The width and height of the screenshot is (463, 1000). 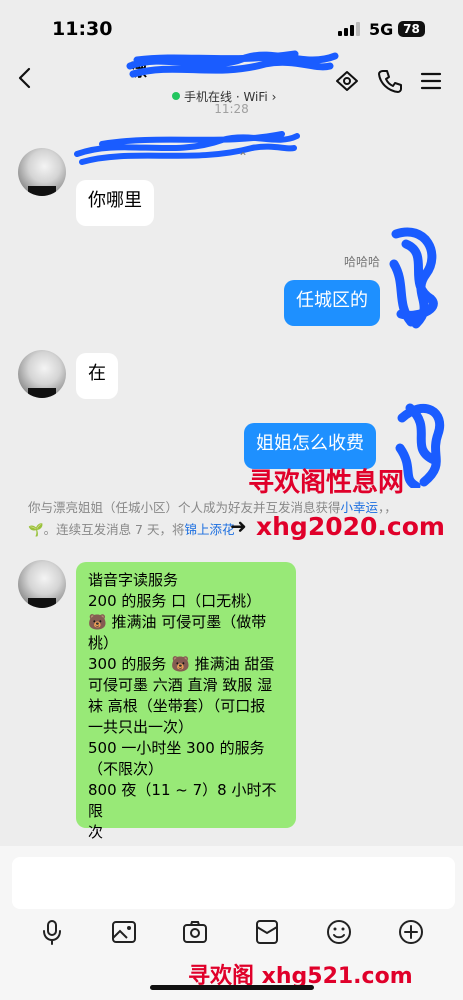 What do you see at coordinates (238, 526) in the screenshot?
I see `arrow-right-icon: ➜` at bounding box center [238, 526].